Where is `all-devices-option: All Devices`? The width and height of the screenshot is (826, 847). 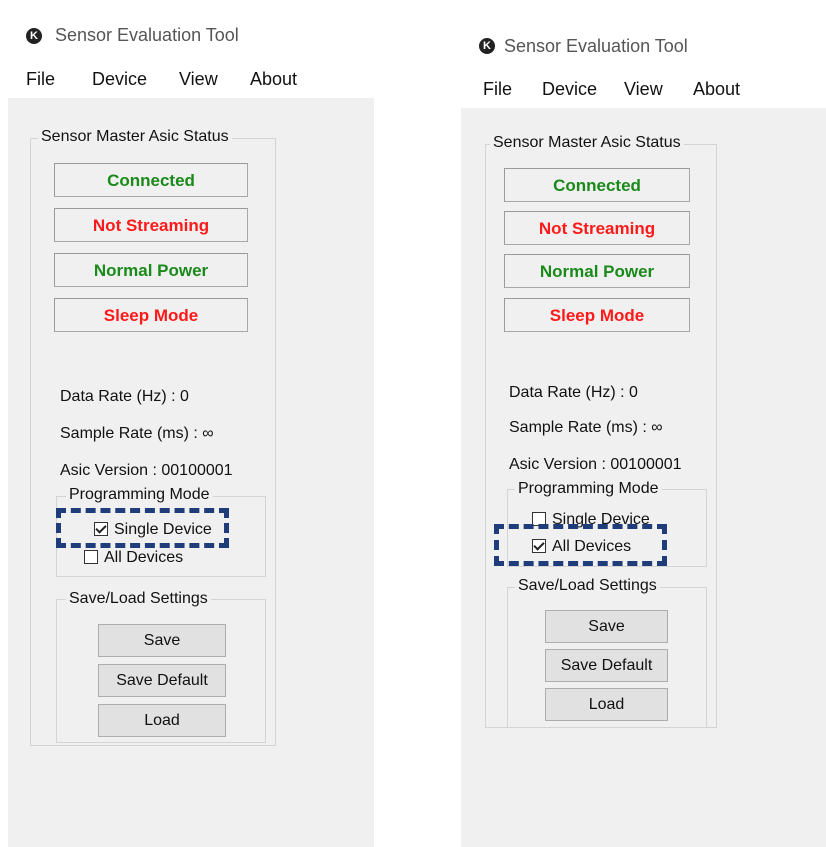
all-devices-option: All Devices is located at coordinates (133, 558).